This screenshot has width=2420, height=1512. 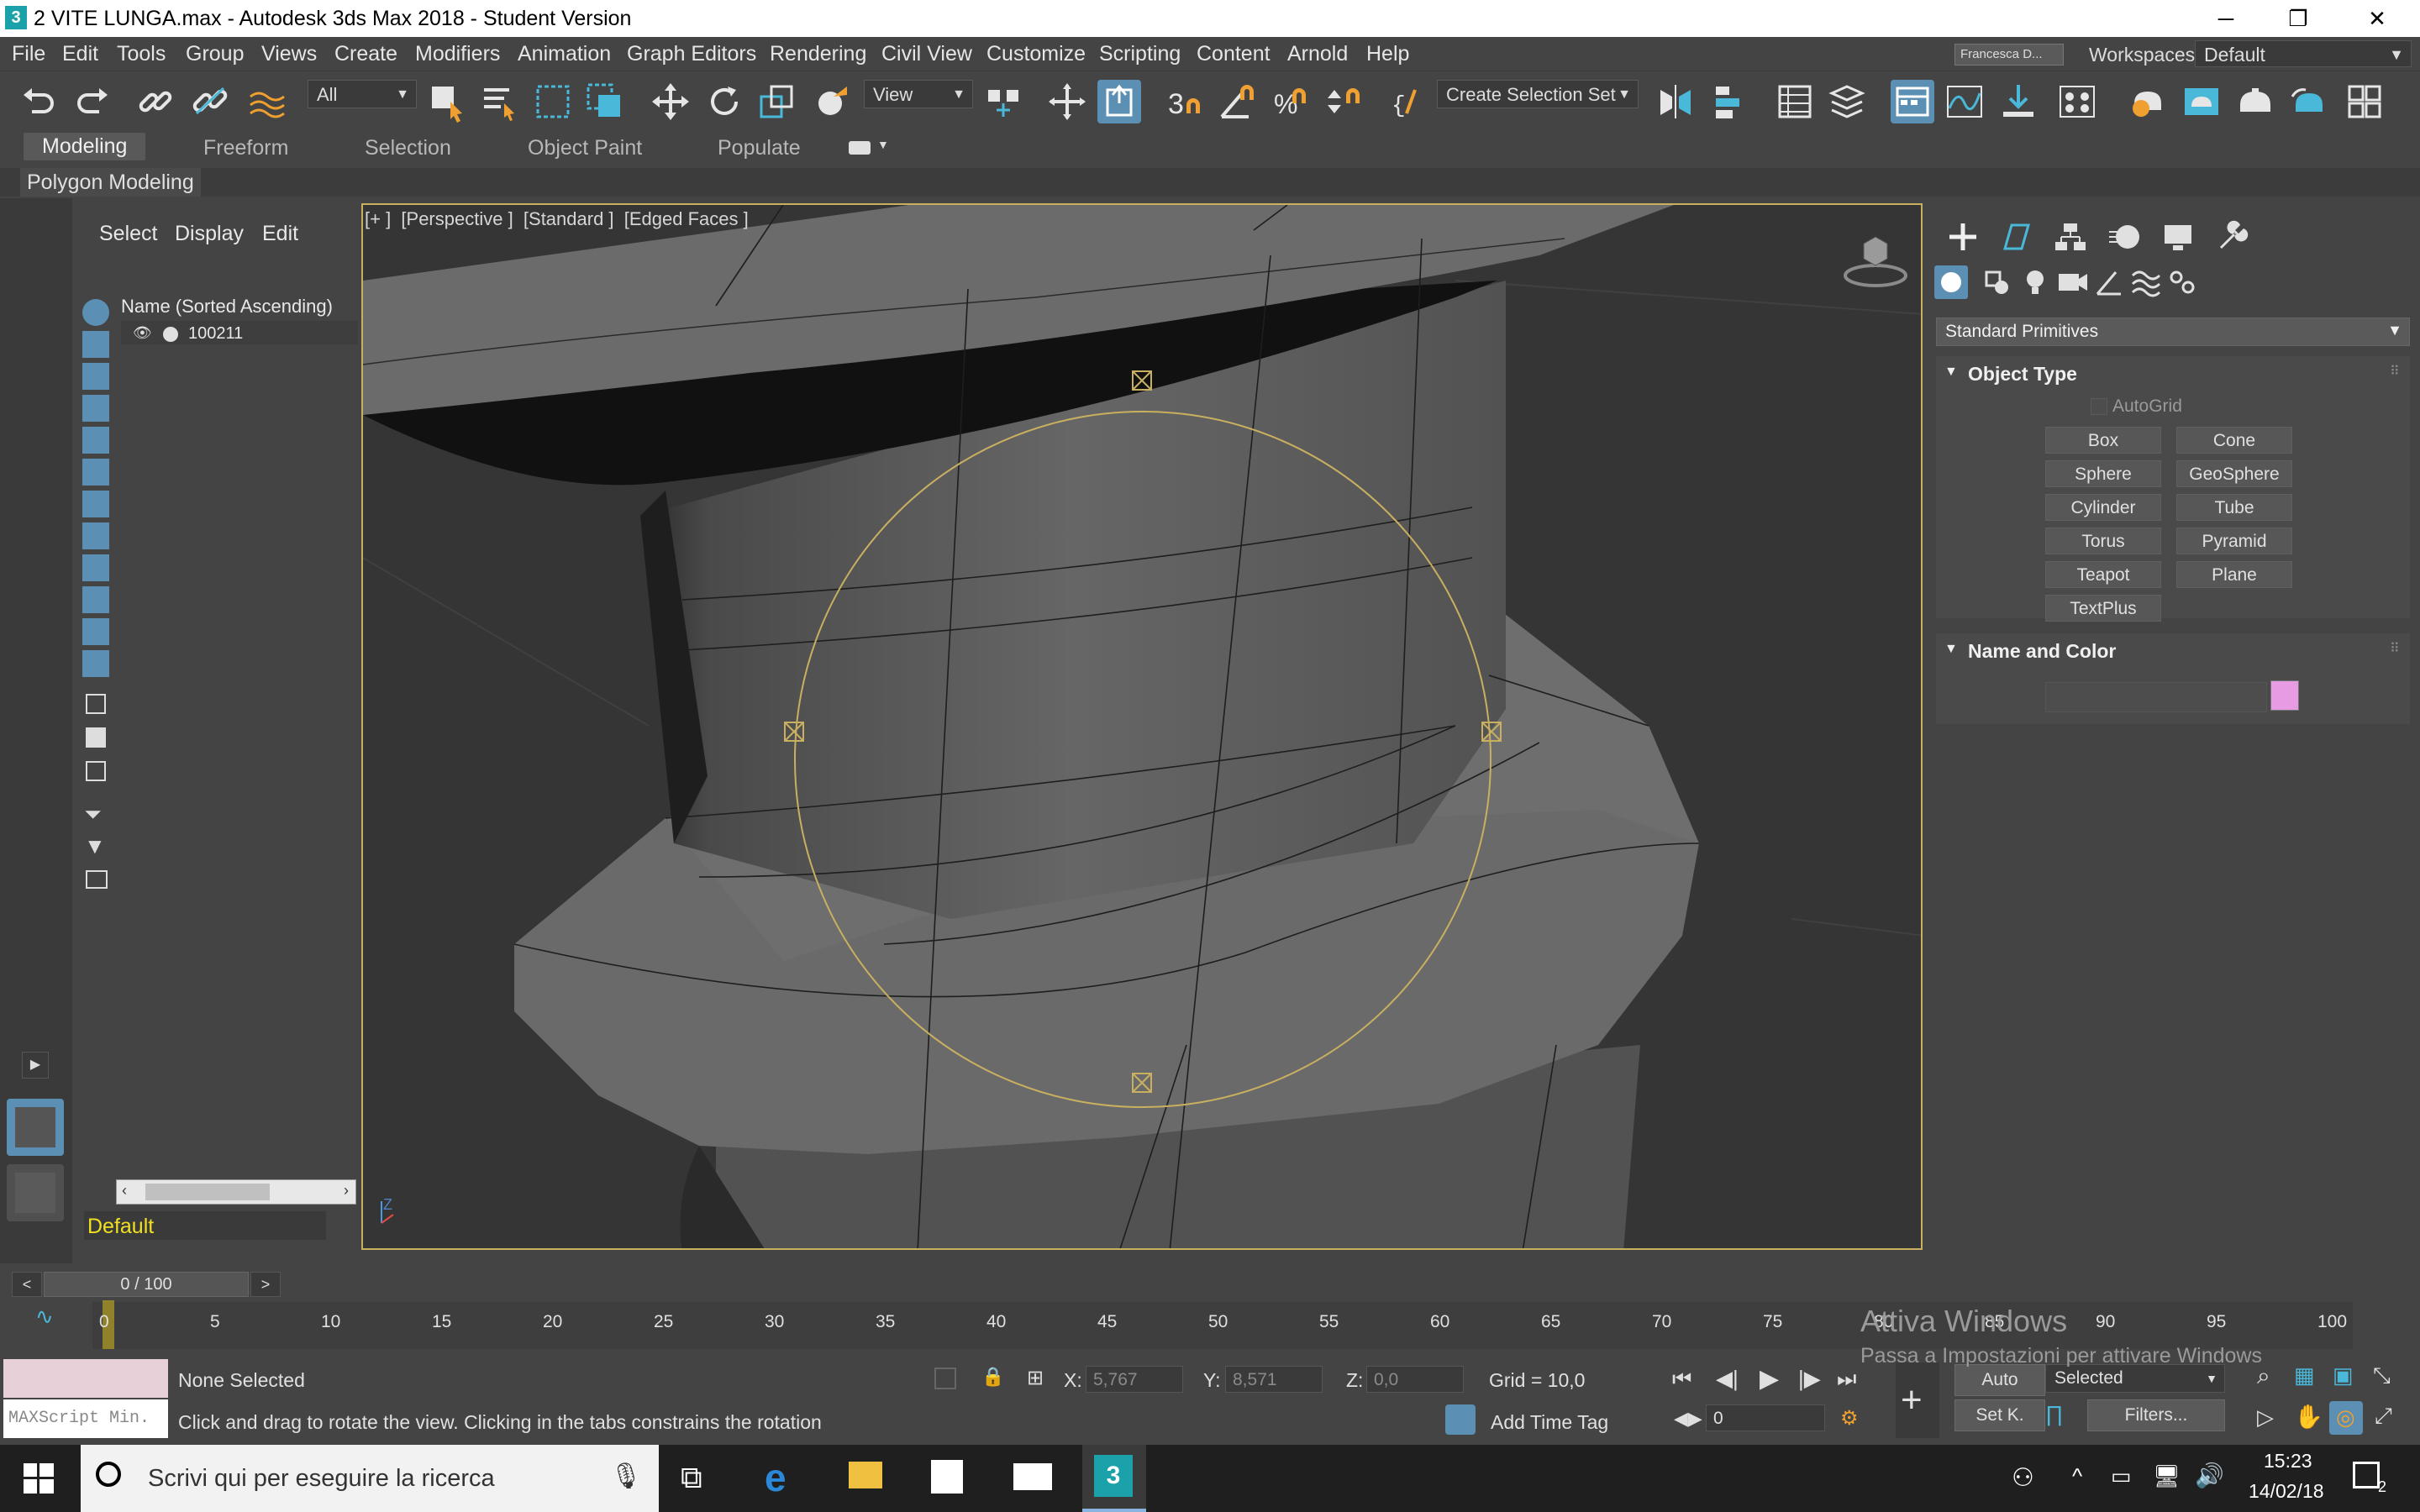 What do you see at coordinates (1795, 101) in the screenshot?
I see `scene-explorer-icon` at bounding box center [1795, 101].